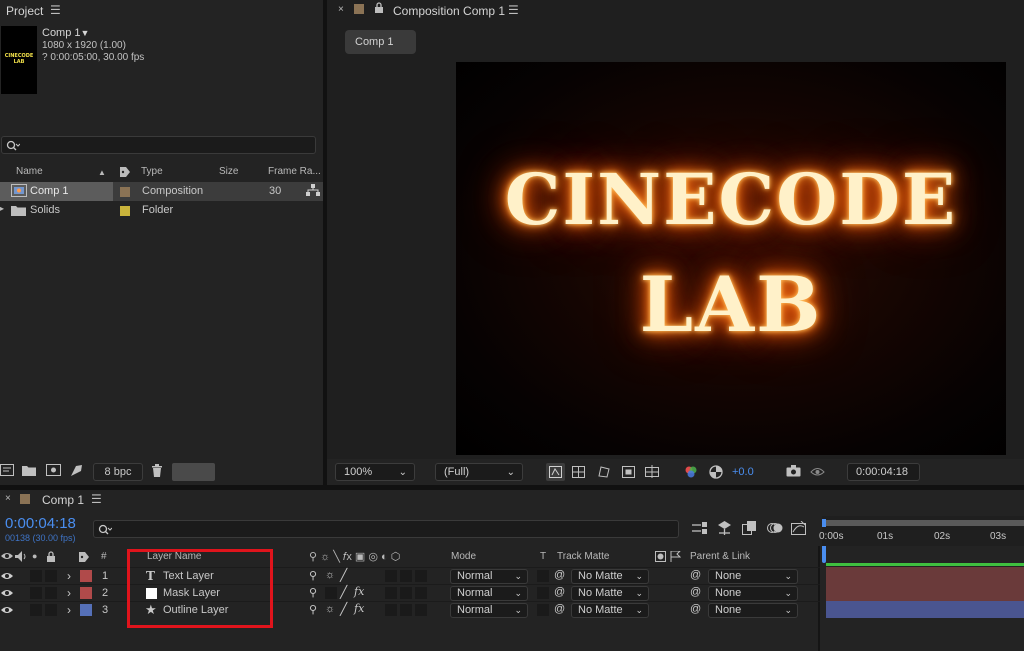 Image resolution: width=1024 pixels, height=651 pixels. What do you see at coordinates (749, 529) in the screenshot?
I see `frame-blending-icon` at bounding box center [749, 529].